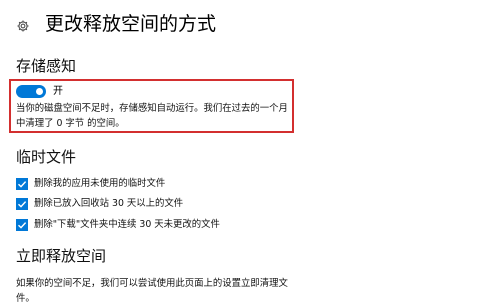  What do you see at coordinates (46, 66) in the screenshot?
I see `storage-sense-title: 存储感知` at bounding box center [46, 66].